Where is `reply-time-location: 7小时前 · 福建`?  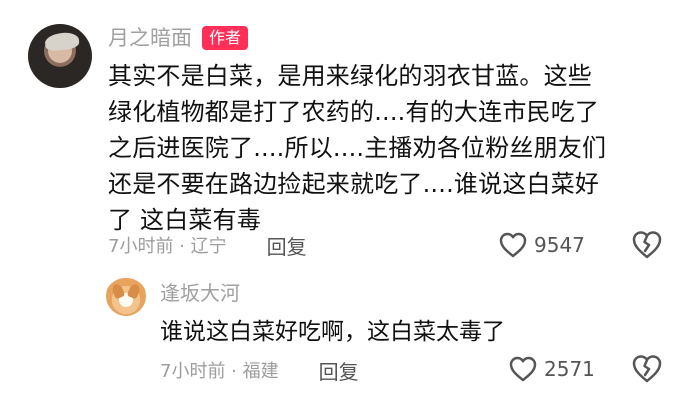 reply-time-location: 7小时前 · 福建 is located at coordinates (219, 371).